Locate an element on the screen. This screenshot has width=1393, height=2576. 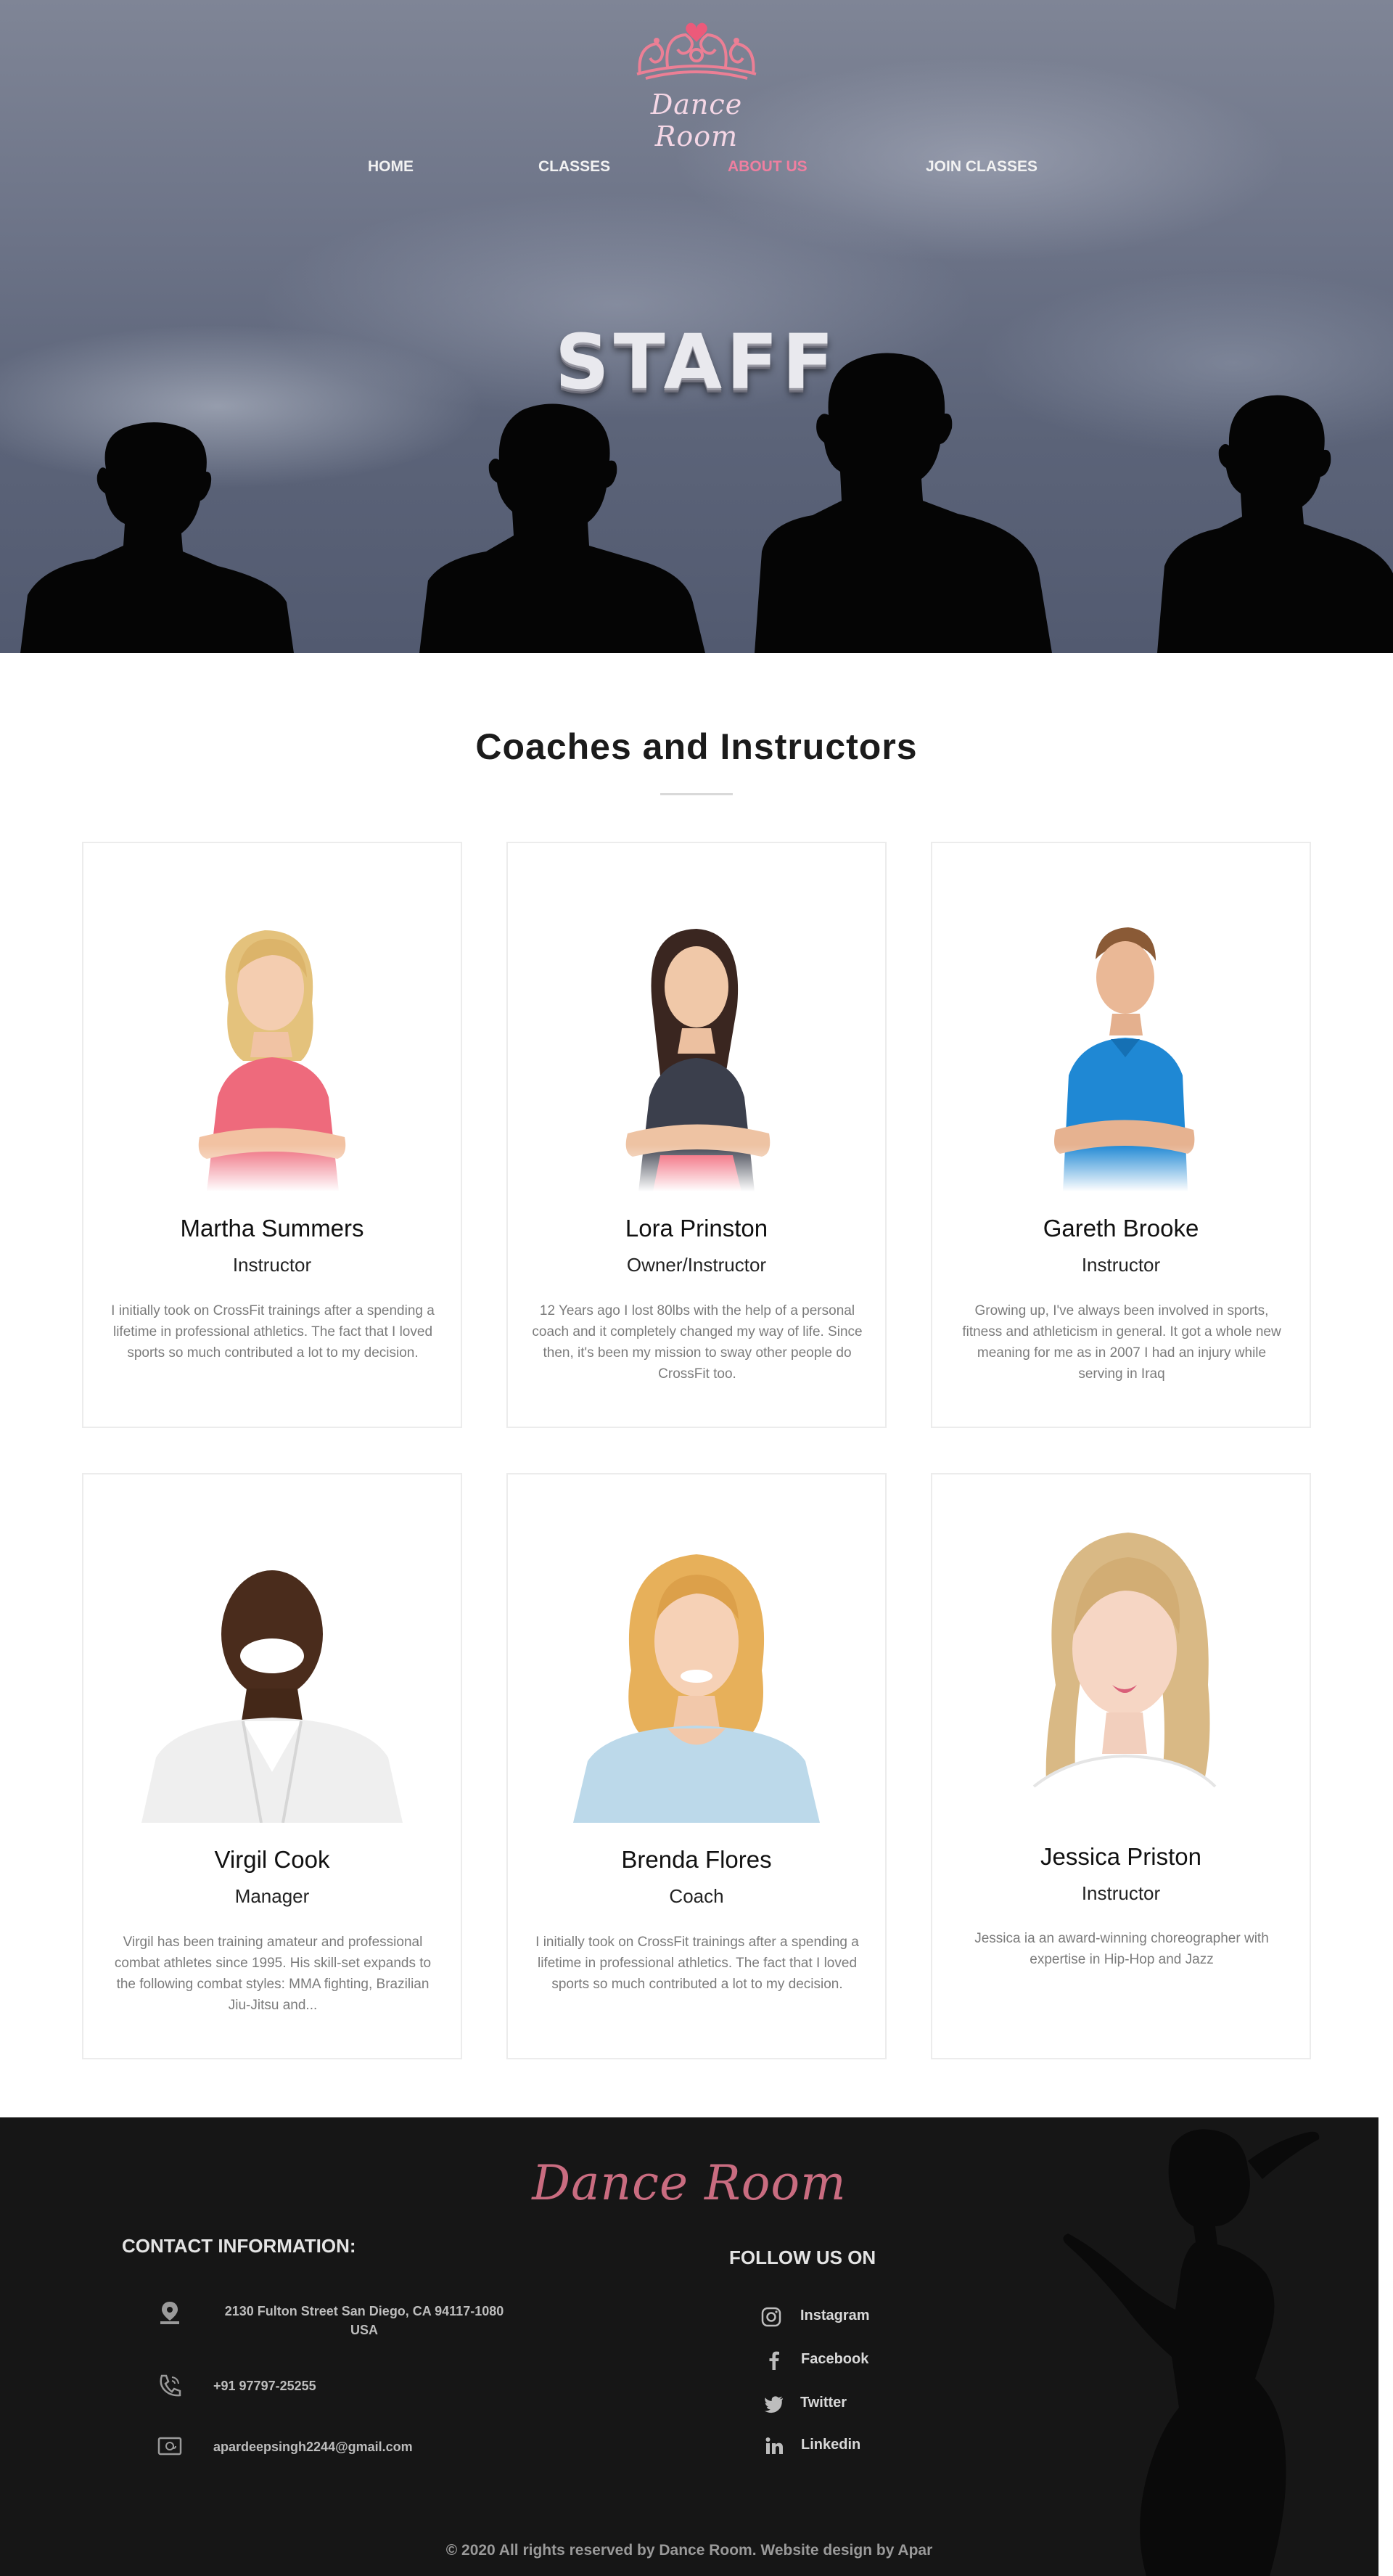
follow-title: FOLLOW US ON is located at coordinates (802, 2257).